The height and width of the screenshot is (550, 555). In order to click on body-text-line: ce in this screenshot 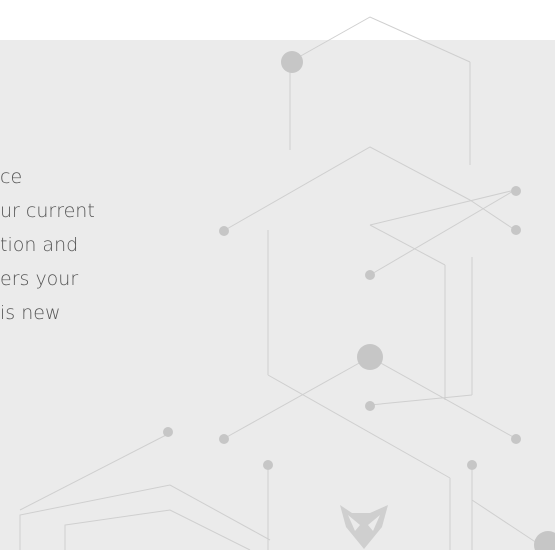, I will do `click(11, 177)`.